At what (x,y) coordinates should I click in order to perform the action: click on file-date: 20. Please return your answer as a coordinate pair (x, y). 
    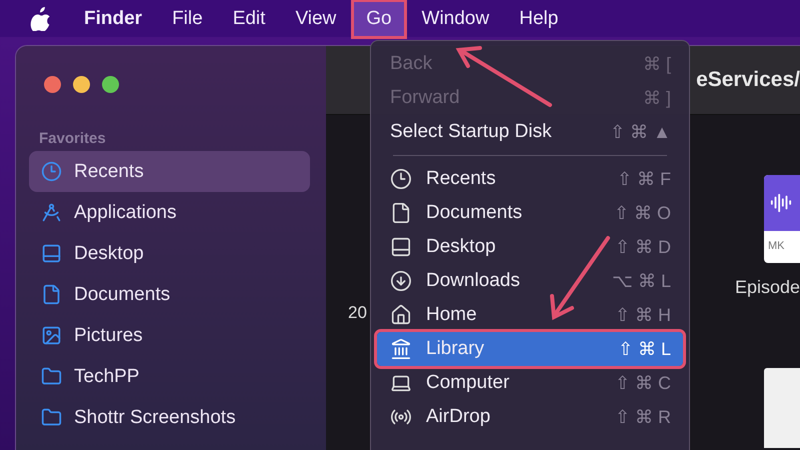
    Looking at the image, I should click on (357, 313).